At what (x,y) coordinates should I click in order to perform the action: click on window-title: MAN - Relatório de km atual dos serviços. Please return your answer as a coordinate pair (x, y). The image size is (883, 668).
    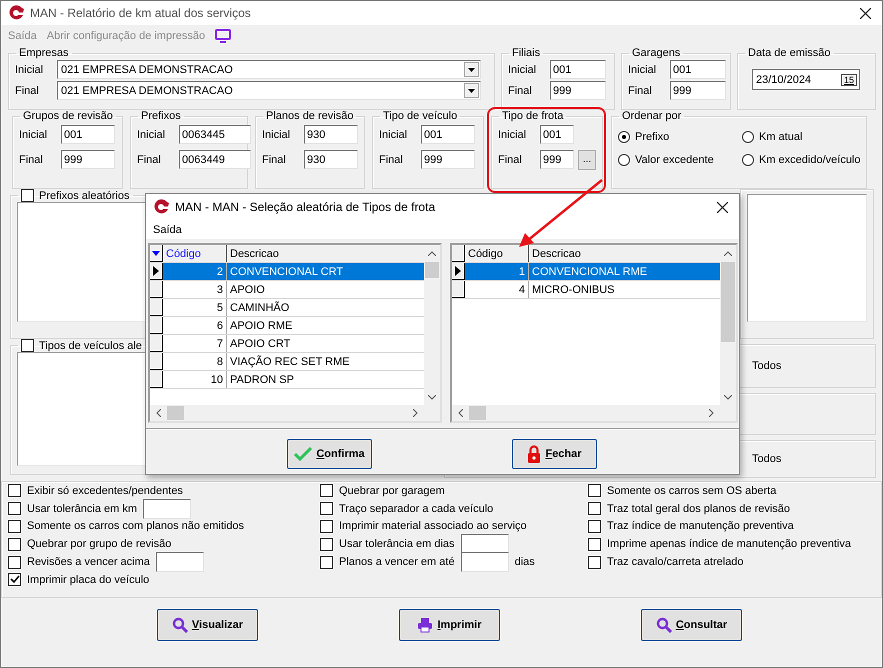
    Looking at the image, I should click on (140, 13).